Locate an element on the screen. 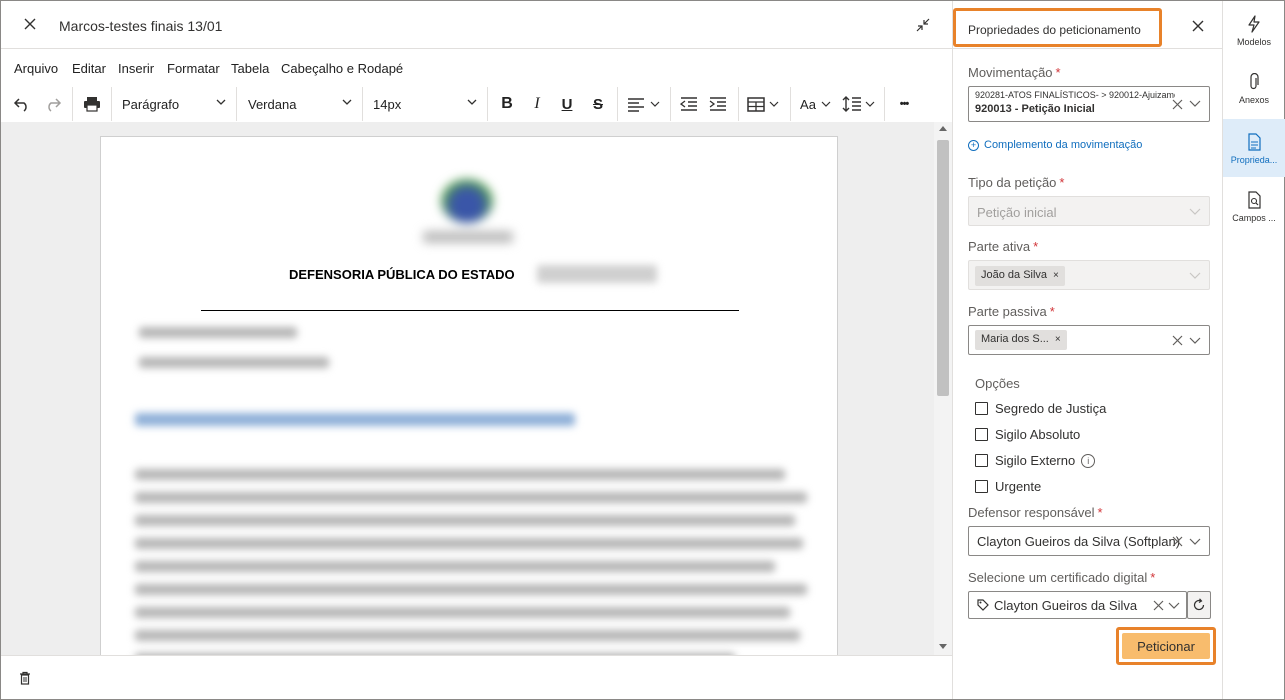 The width and height of the screenshot is (1285, 700). defensor-label: Defensor responsável * is located at coordinates (1035, 512).